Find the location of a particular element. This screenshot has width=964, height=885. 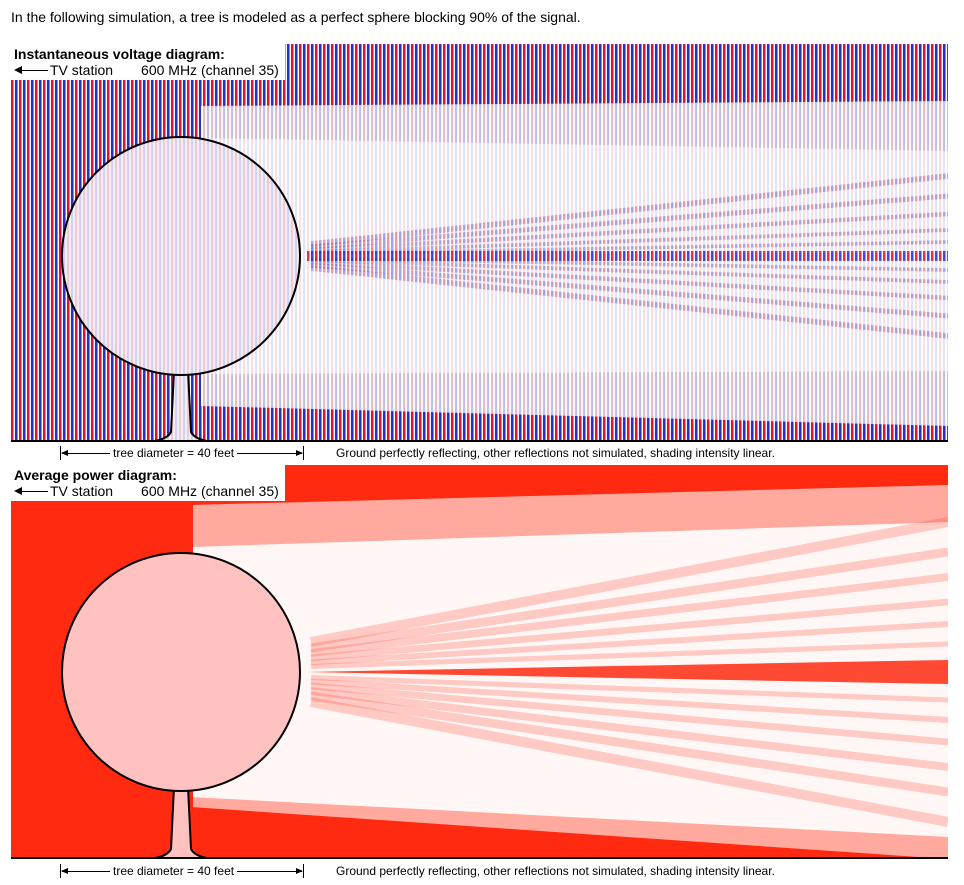

voltage-diagram-title: Instantaneous voltage diagram: is located at coordinates (119, 54).